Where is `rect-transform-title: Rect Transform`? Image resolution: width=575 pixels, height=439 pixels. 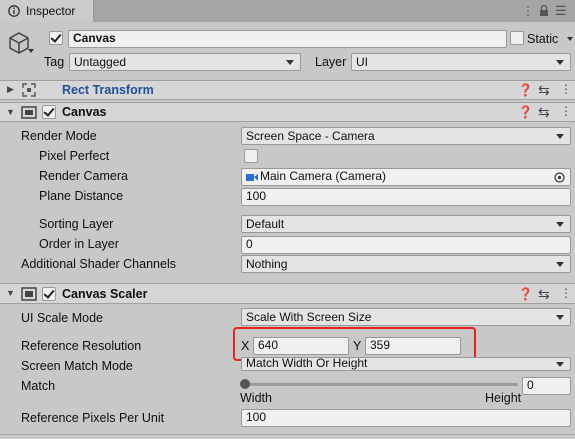
rect-transform-title: Rect Transform is located at coordinates (108, 90).